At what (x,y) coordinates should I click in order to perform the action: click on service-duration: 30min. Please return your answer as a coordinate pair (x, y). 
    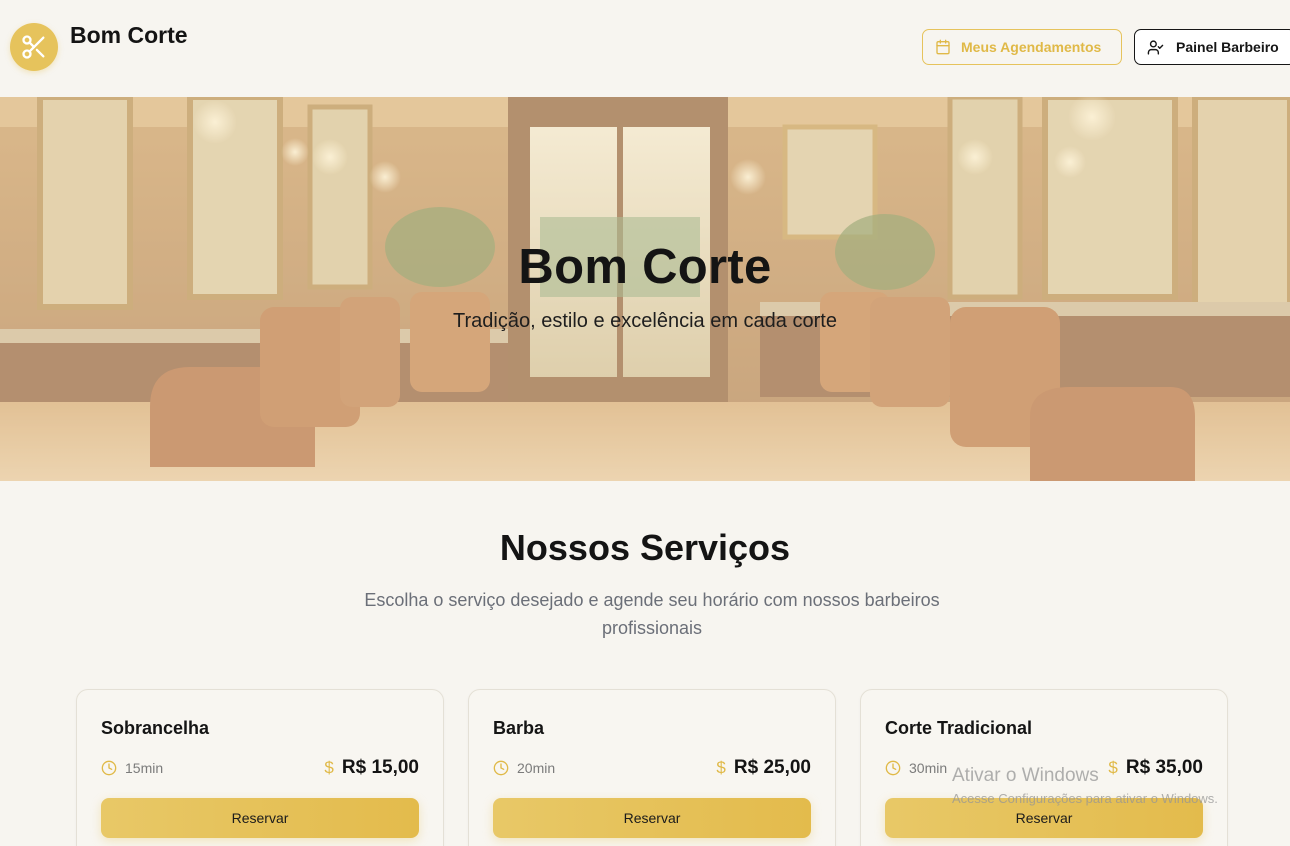
    Looking at the image, I should click on (916, 768).